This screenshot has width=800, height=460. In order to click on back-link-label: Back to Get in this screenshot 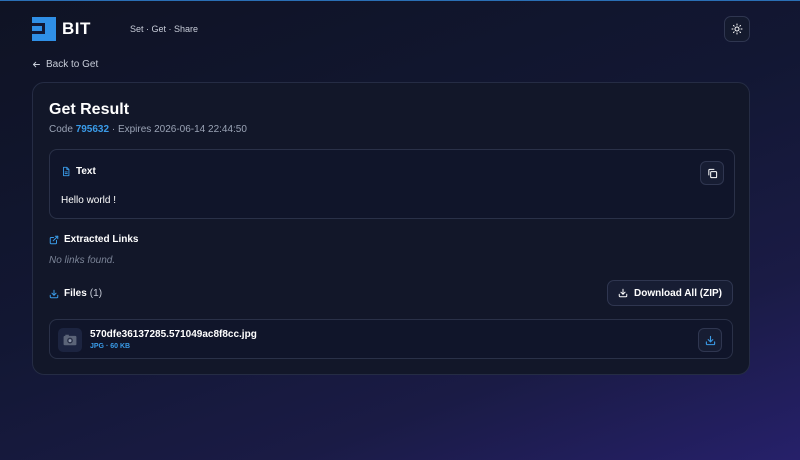, I will do `click(72, 64)`.